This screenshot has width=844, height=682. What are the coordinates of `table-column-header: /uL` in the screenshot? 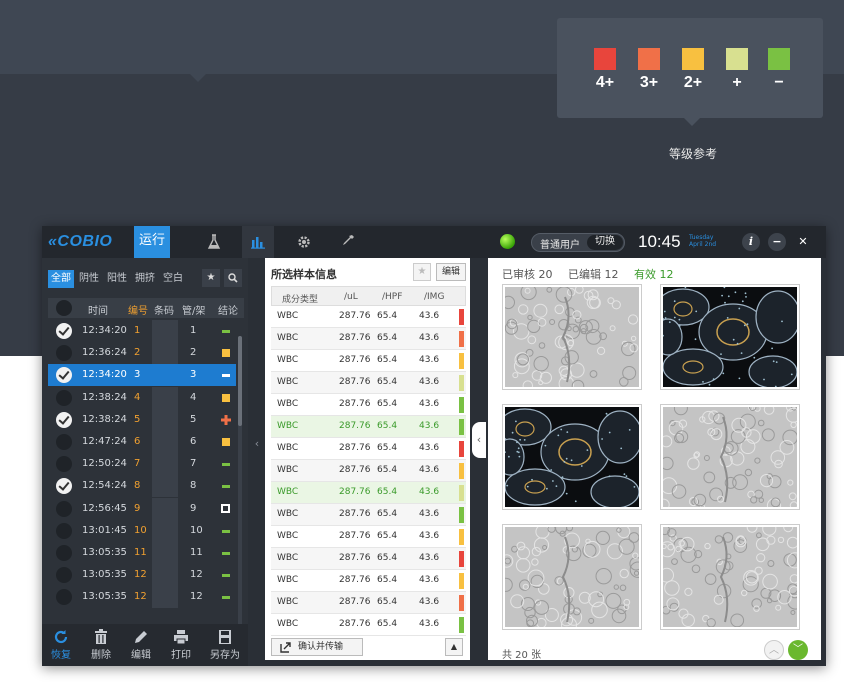 It's located at (351, 297).